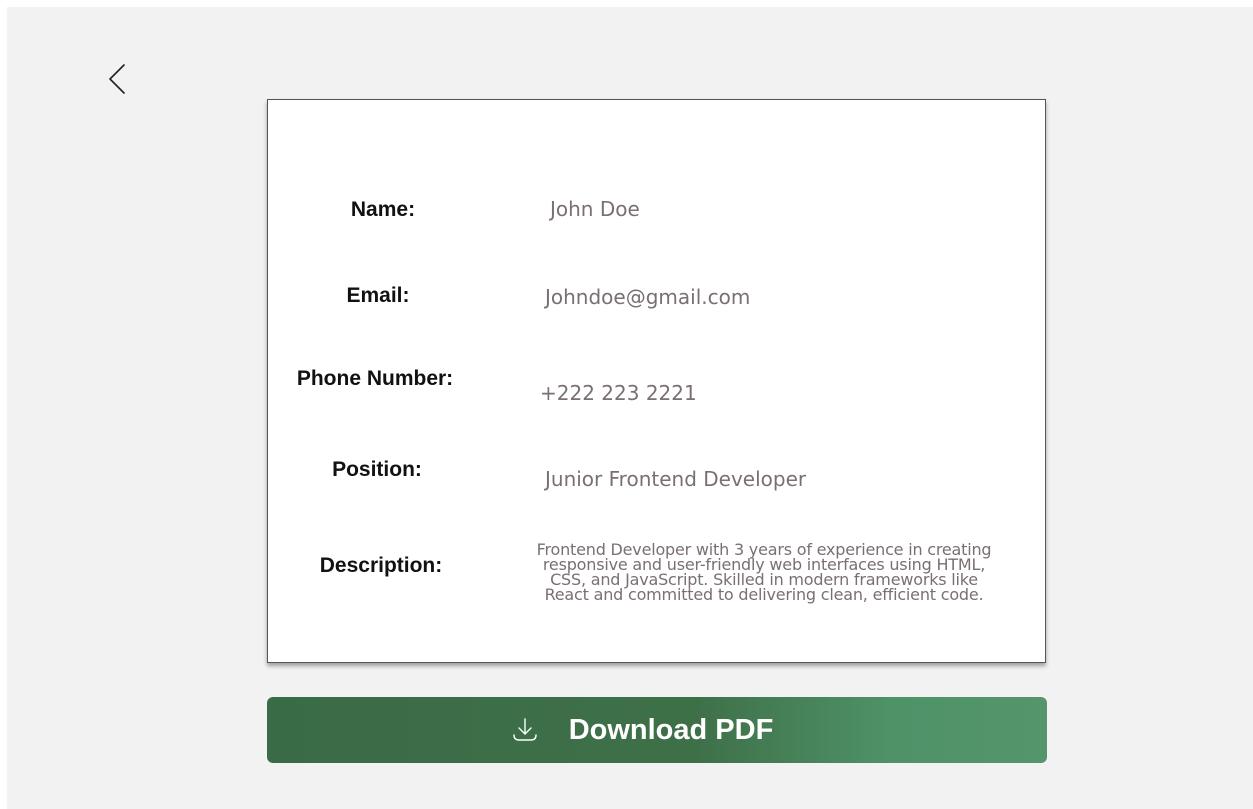 The image size is (1253, 809). I want to click on back-button, so click(117, 79).